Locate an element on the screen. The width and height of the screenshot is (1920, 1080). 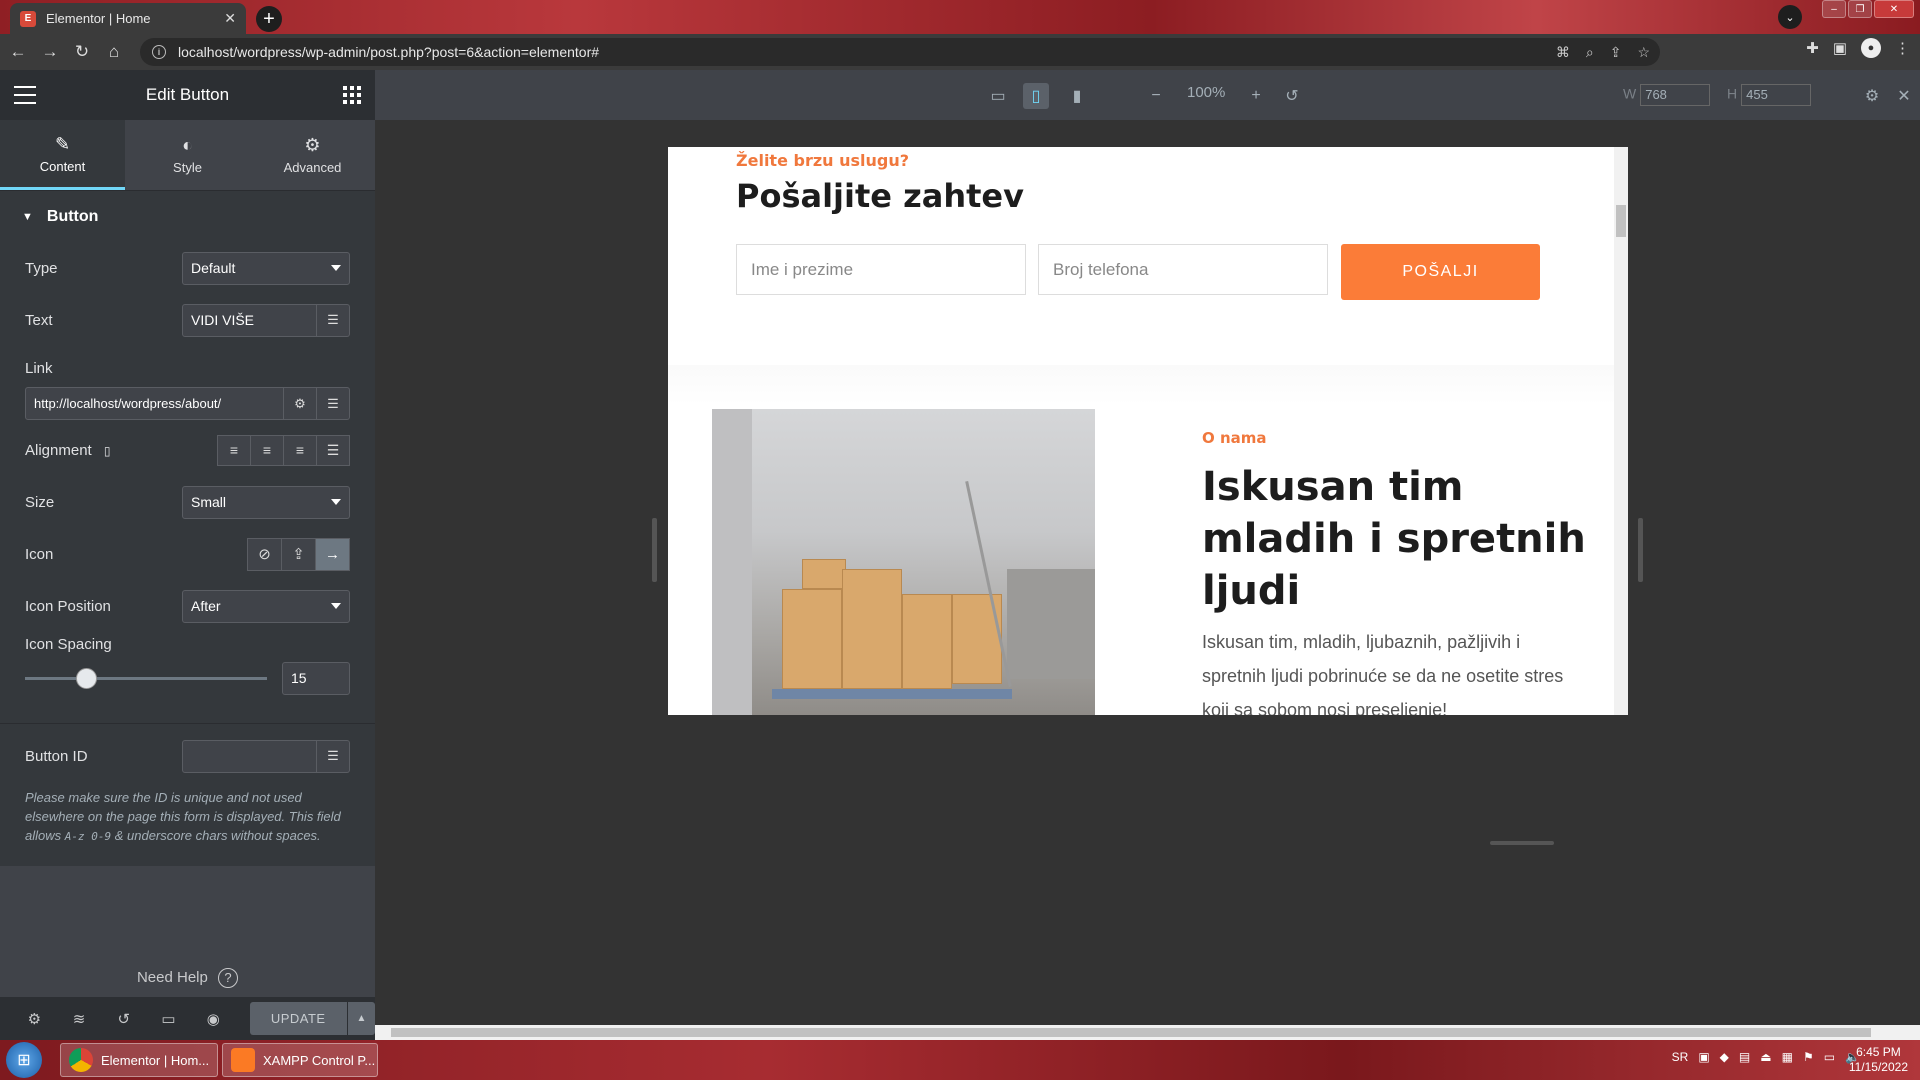
navigator-layers-icon: ≋ is located at coordinates (79, 1019).